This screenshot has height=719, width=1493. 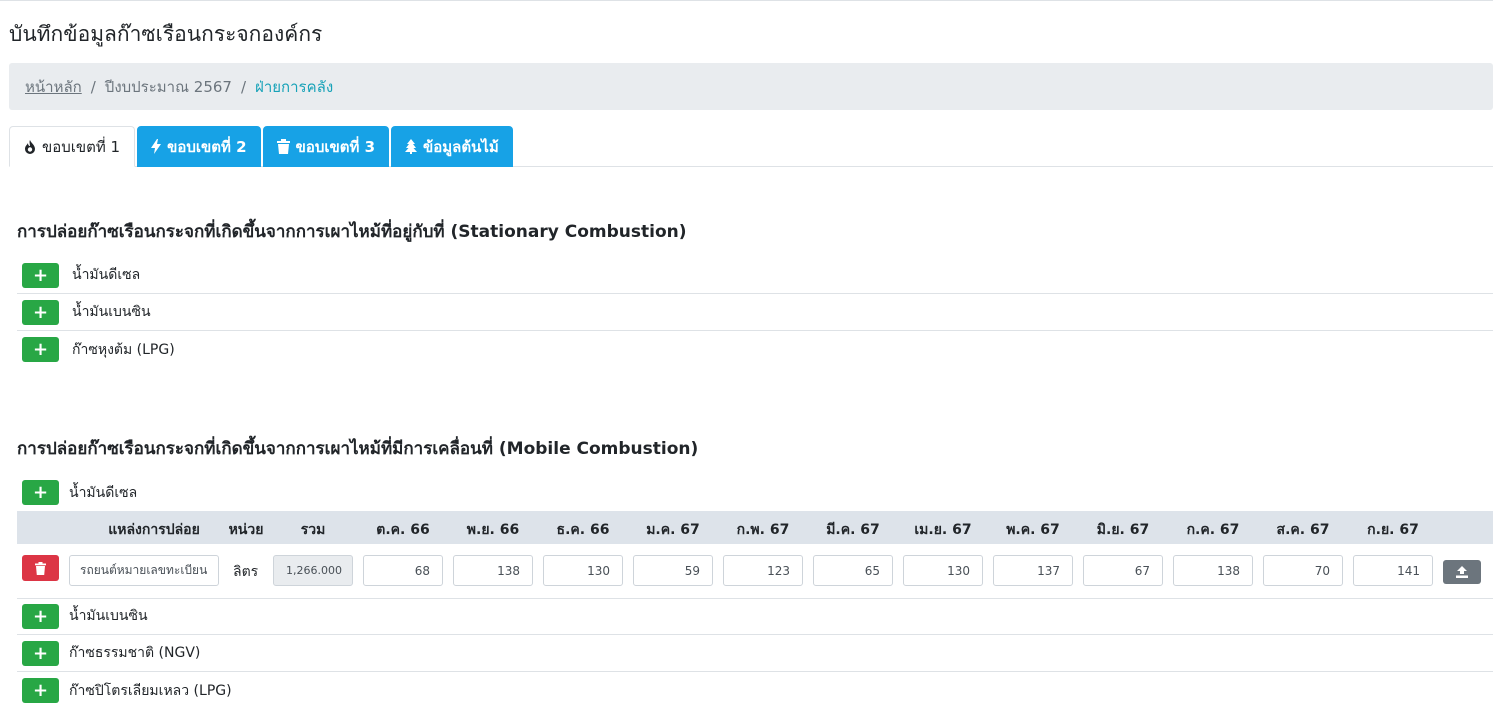 I want to click on tab-scope-3: ขอบเขตที่ 3, so click(x=326, y=146).